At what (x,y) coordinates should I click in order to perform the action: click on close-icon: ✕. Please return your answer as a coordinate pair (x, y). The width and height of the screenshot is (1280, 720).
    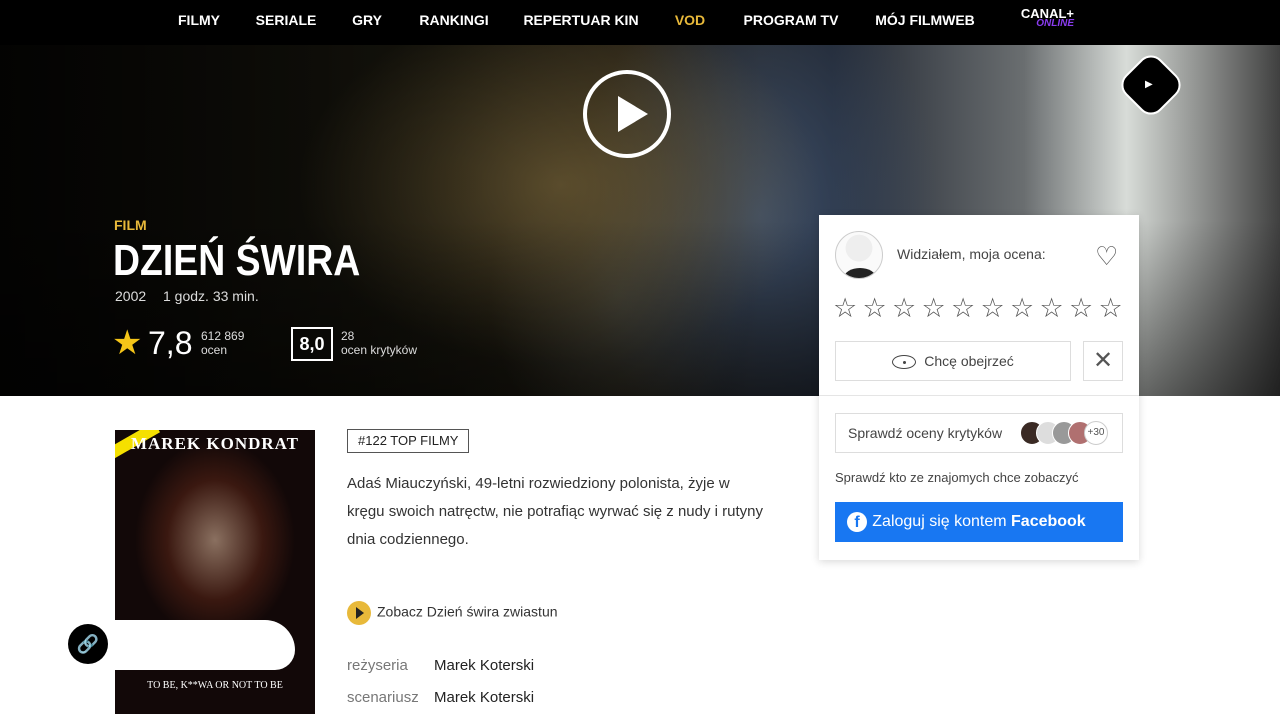
    Looking at the image, I should click on (1103, 360).